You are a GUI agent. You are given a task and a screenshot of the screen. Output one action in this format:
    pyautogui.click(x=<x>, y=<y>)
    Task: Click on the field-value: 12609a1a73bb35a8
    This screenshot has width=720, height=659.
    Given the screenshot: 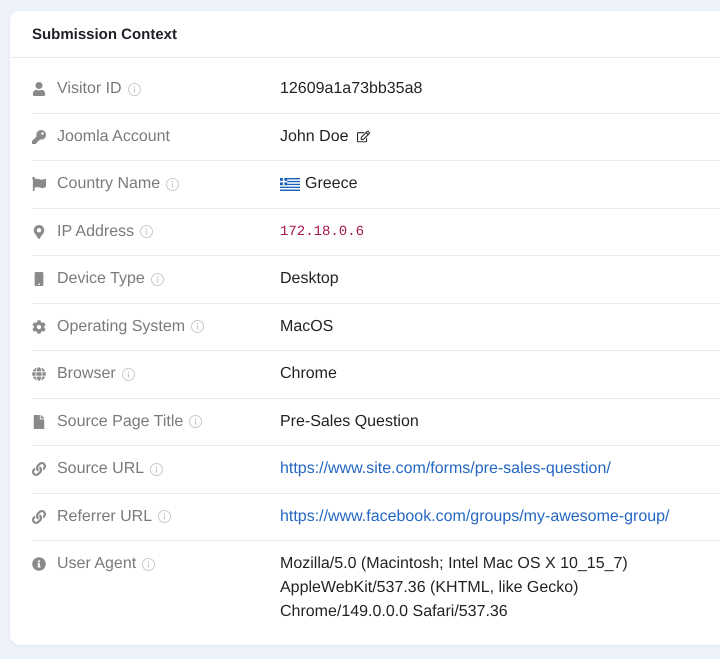 What is the action you would take?
    pyautogui.click(x=351, y=89)
    